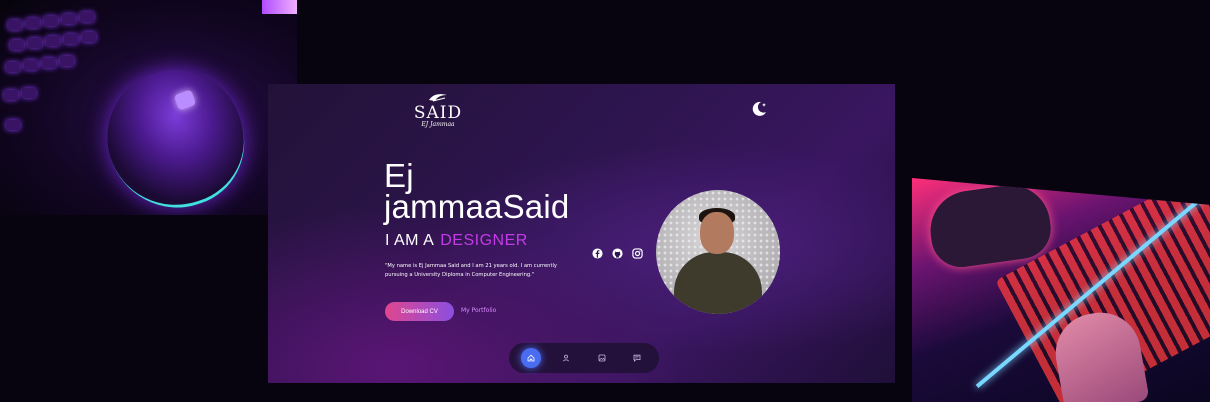 Image resolution: width=1210 pixels, height=402 pixels. I want to click on github-icon, so click(617, 251).